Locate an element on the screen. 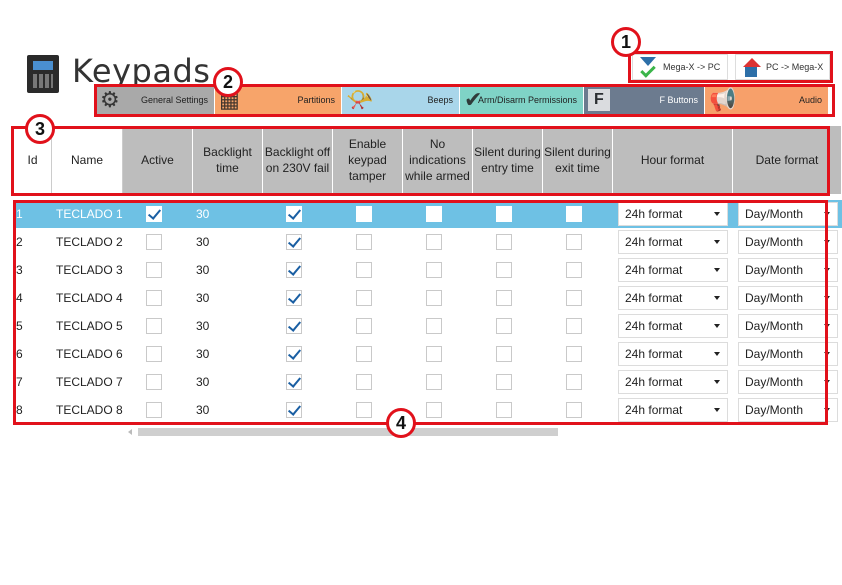  annotation-badge-1: 1 is located at coordinates (626, 42).